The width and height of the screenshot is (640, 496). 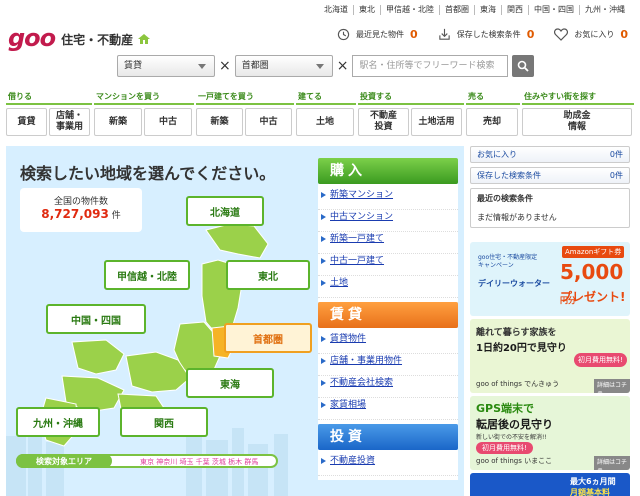 I want to click on link-rent-market: 家賃相場, so click(x=388, y=409).